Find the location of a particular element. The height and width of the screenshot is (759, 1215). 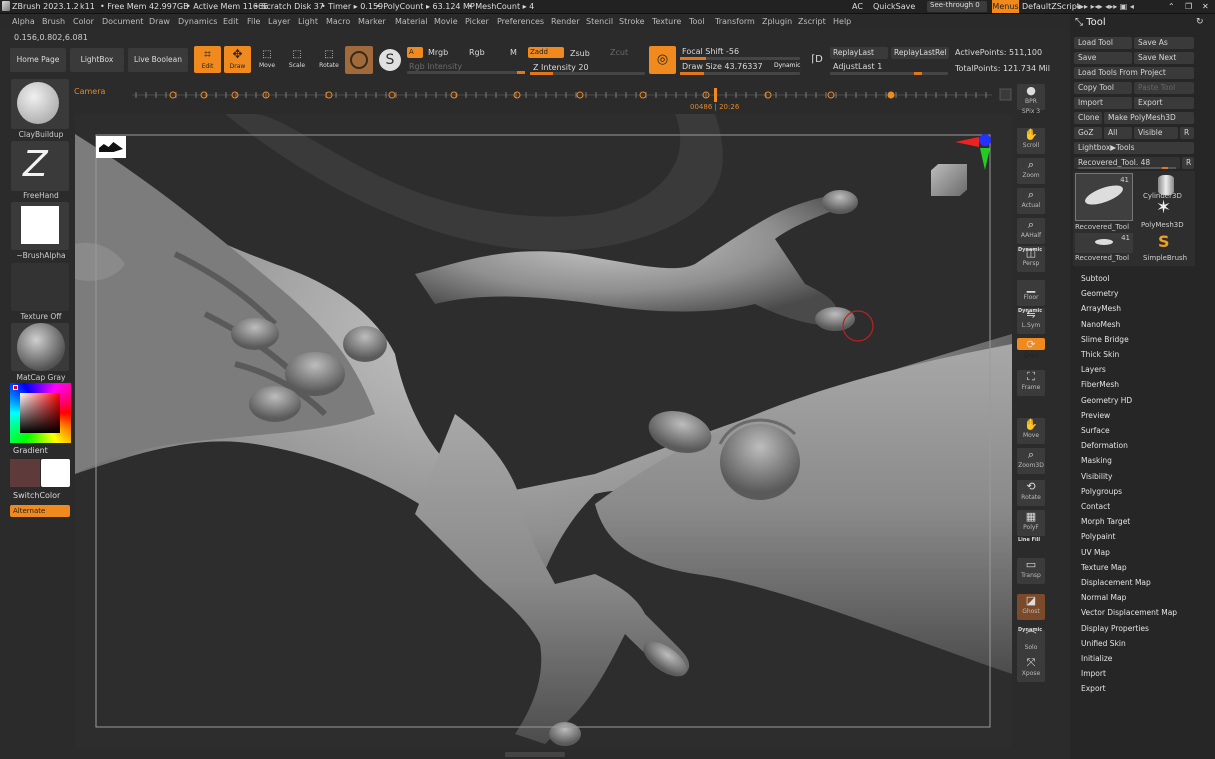

menu-tool: Tool is located at coordinates (697, 21).